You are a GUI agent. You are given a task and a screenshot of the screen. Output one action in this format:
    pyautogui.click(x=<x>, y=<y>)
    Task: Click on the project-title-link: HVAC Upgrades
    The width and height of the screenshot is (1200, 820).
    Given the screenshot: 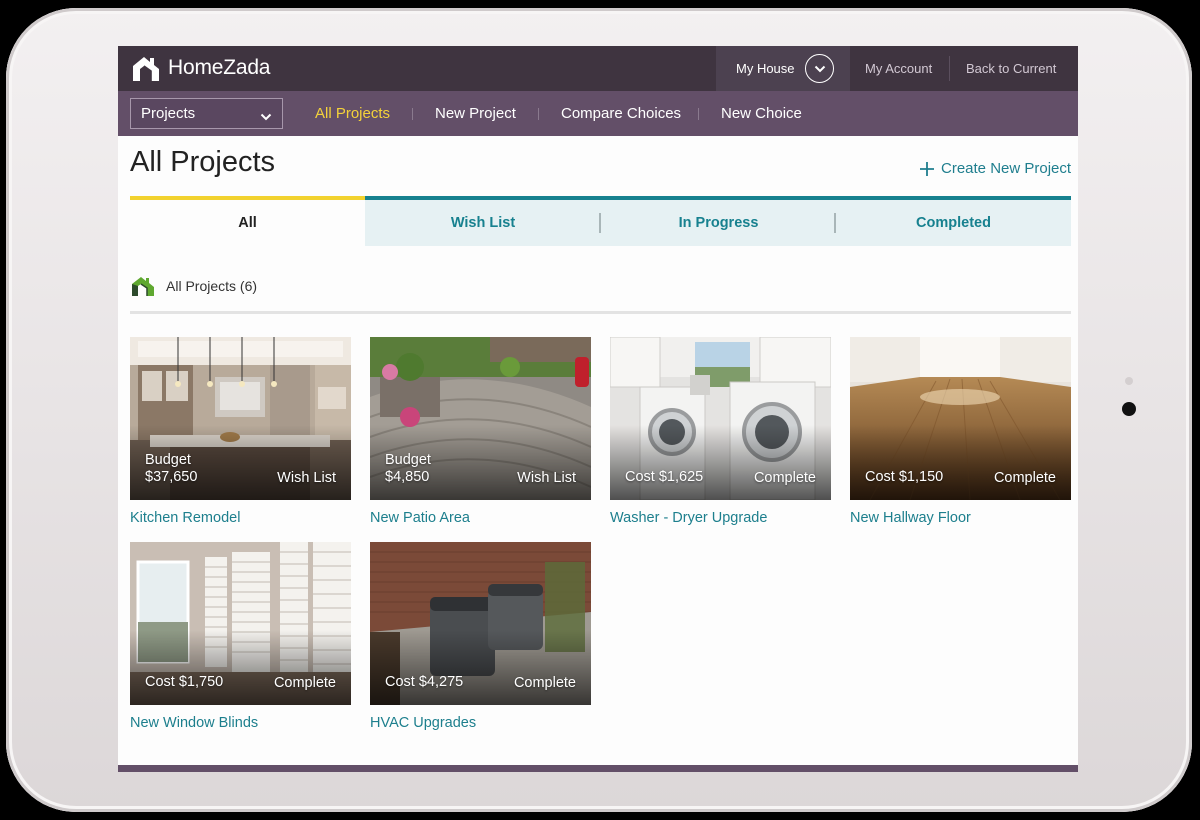 What is the action you would take?
    pyautogui.click(x=480, y=723)
    